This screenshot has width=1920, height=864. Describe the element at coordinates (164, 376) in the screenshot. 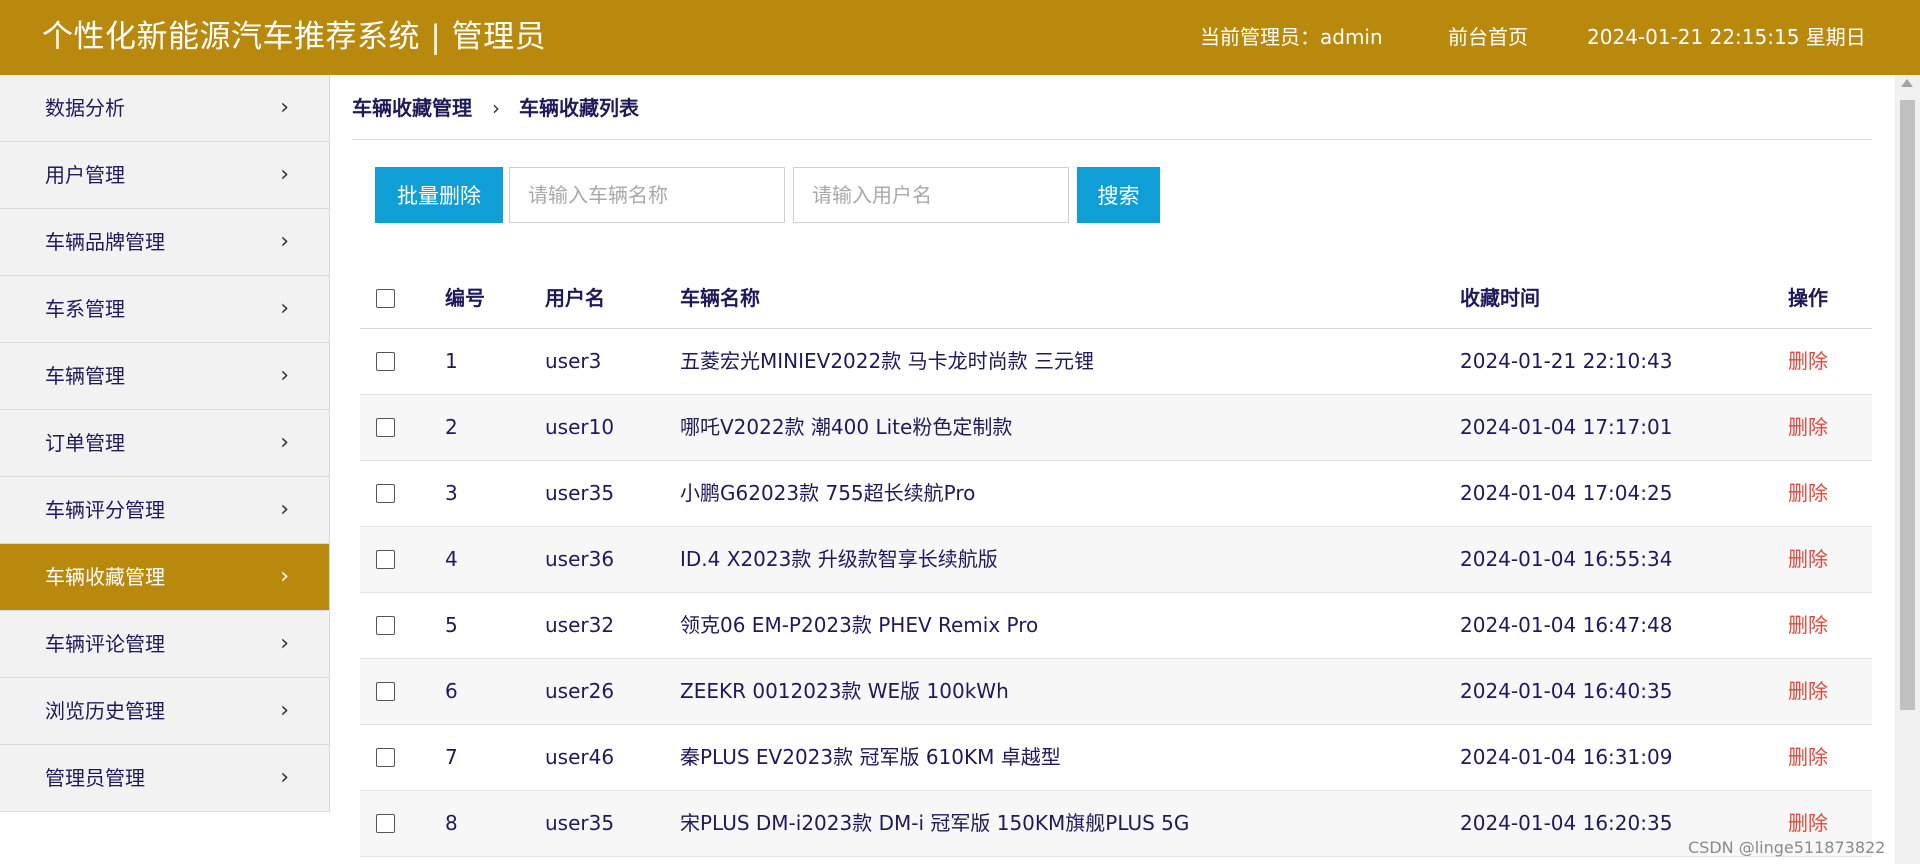

I see `sidebar-item-cars: 车辆管理 ›` at that location.